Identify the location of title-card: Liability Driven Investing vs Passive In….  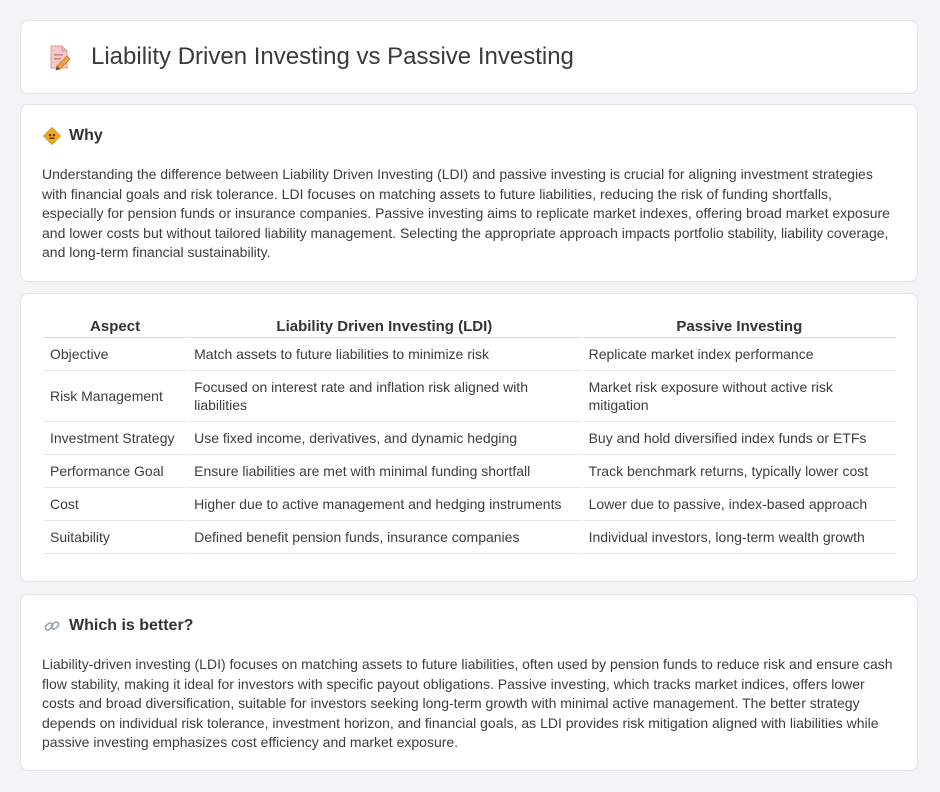
(469, 57).